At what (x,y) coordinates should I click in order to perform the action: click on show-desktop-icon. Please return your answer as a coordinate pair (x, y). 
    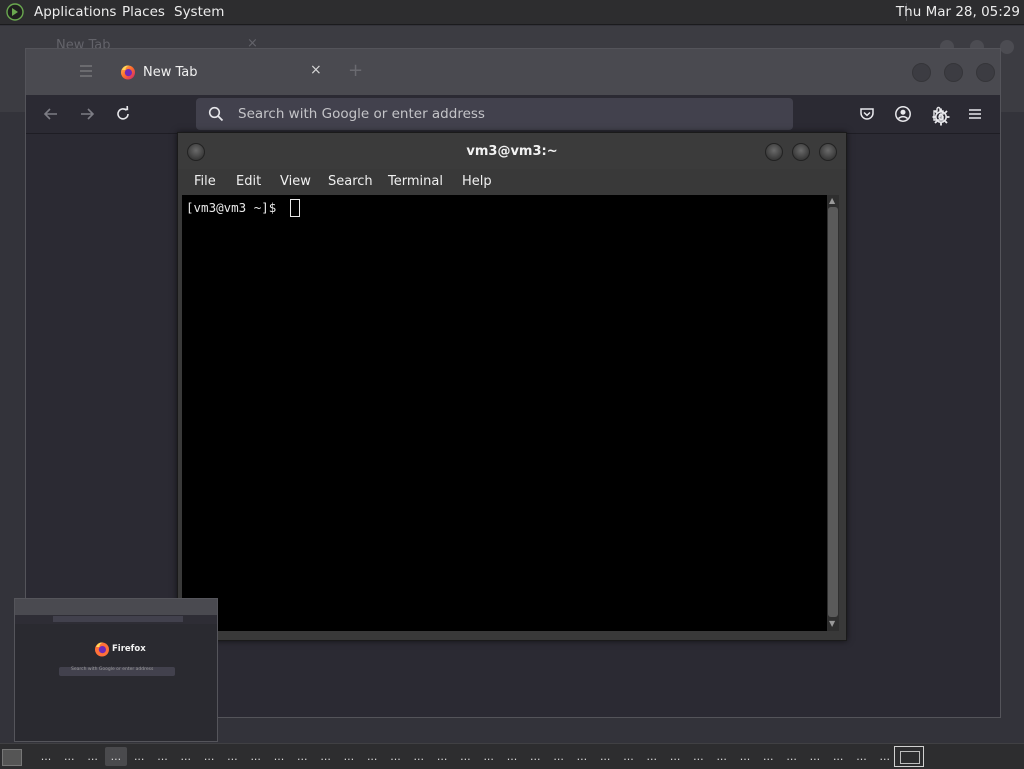
    Looking at the image, I should click on (12, 757).